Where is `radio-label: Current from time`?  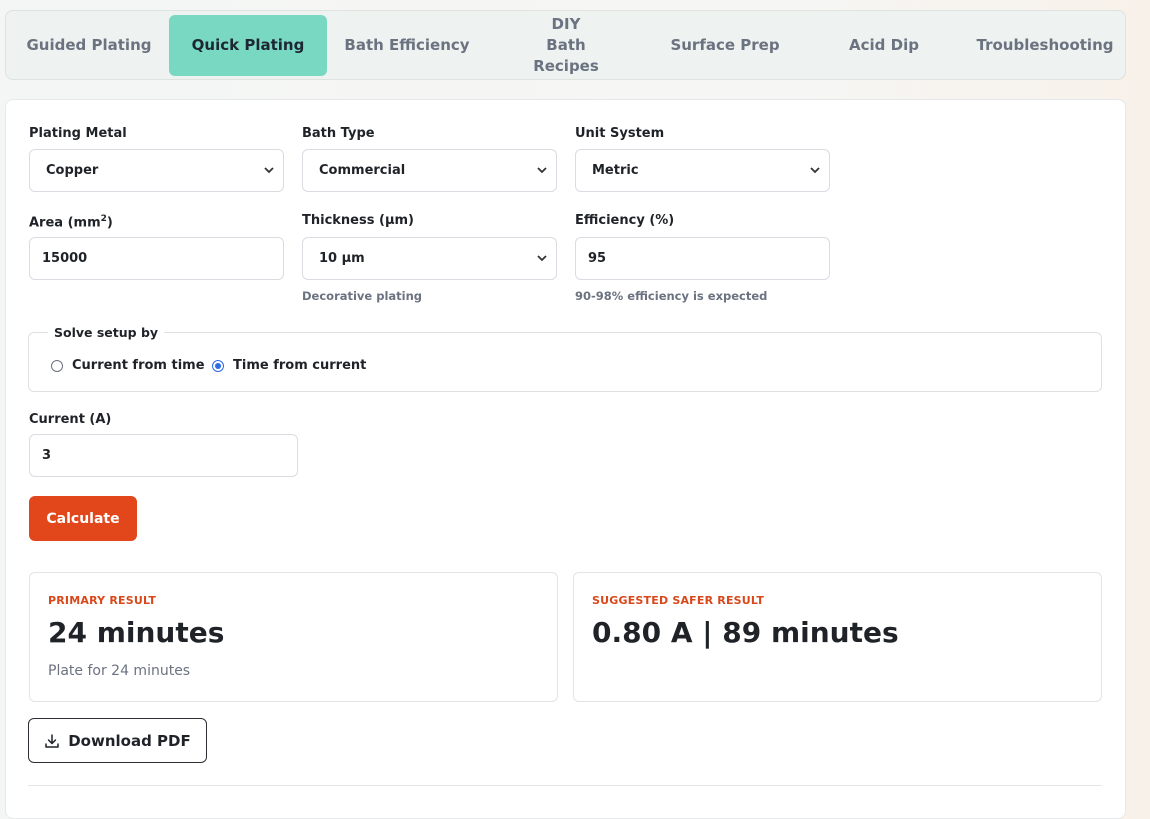 radio-label: Current from time is located at coordinates (138, 365).